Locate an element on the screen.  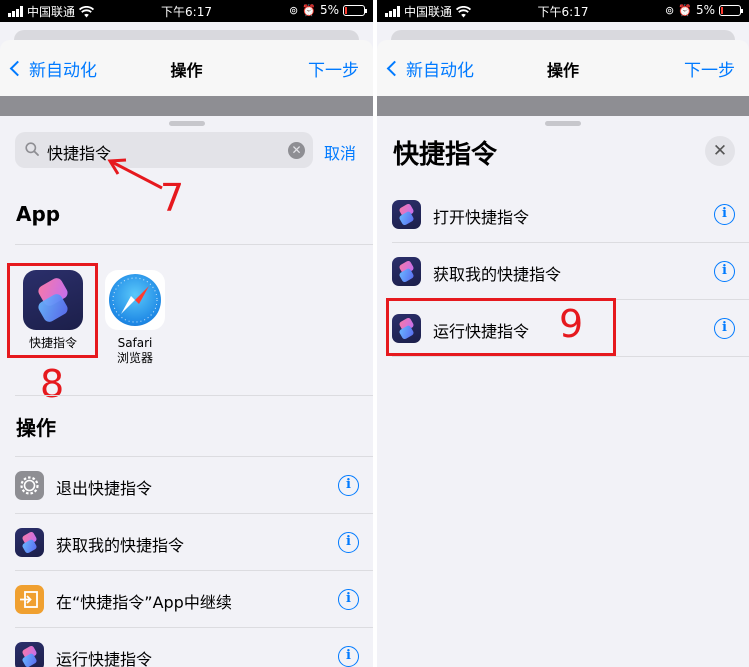
row-separator is located at coordinates (570, 356).